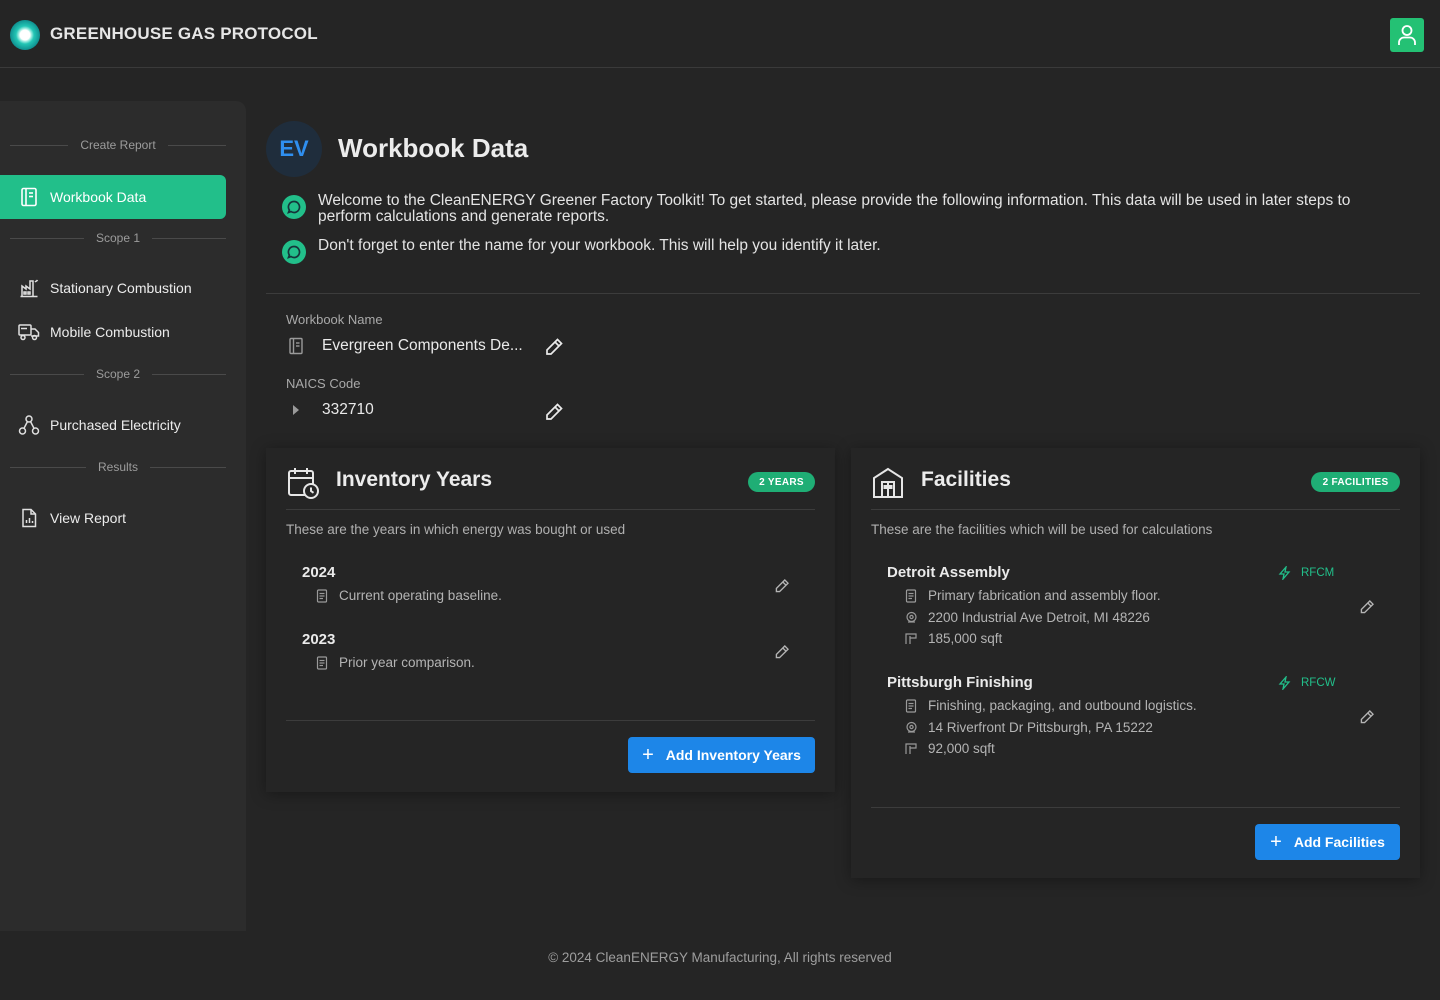 Image resolution: width=1440 pixels, height=1000 pixels. Describe the element at coordinates (843, 293) in the screenshot. I see `section-divider` at that location.